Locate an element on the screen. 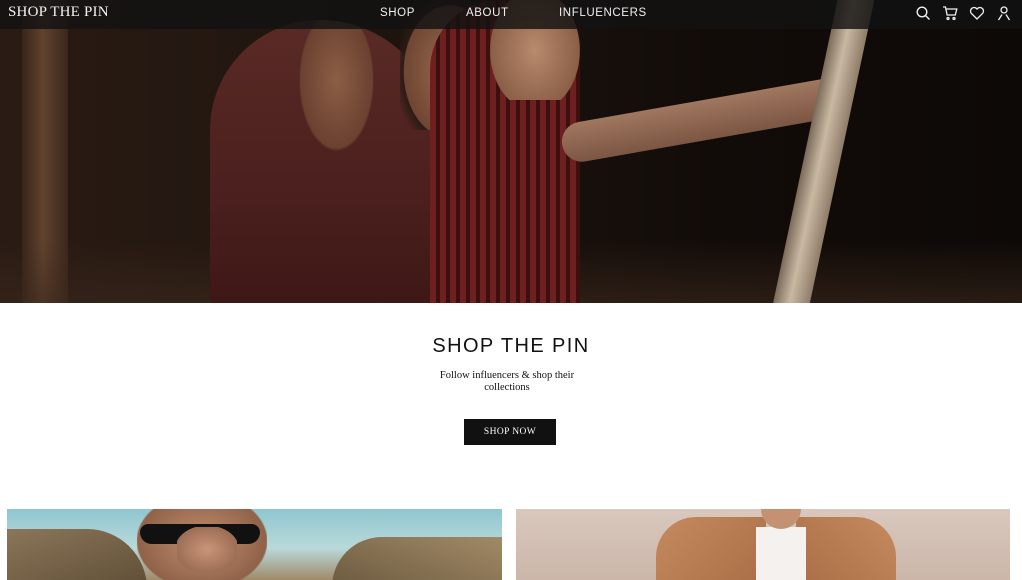 The image size is (1022, 580). nav-icon-group is located at coordinates (963, 13).